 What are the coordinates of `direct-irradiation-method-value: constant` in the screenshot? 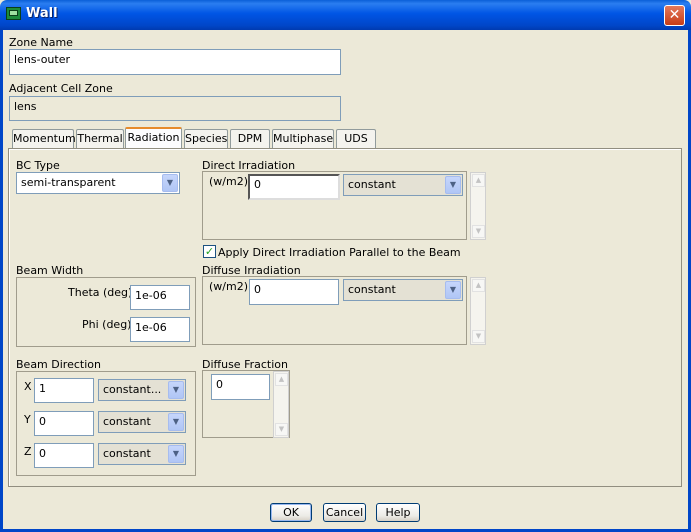 It's located at (372, 184).